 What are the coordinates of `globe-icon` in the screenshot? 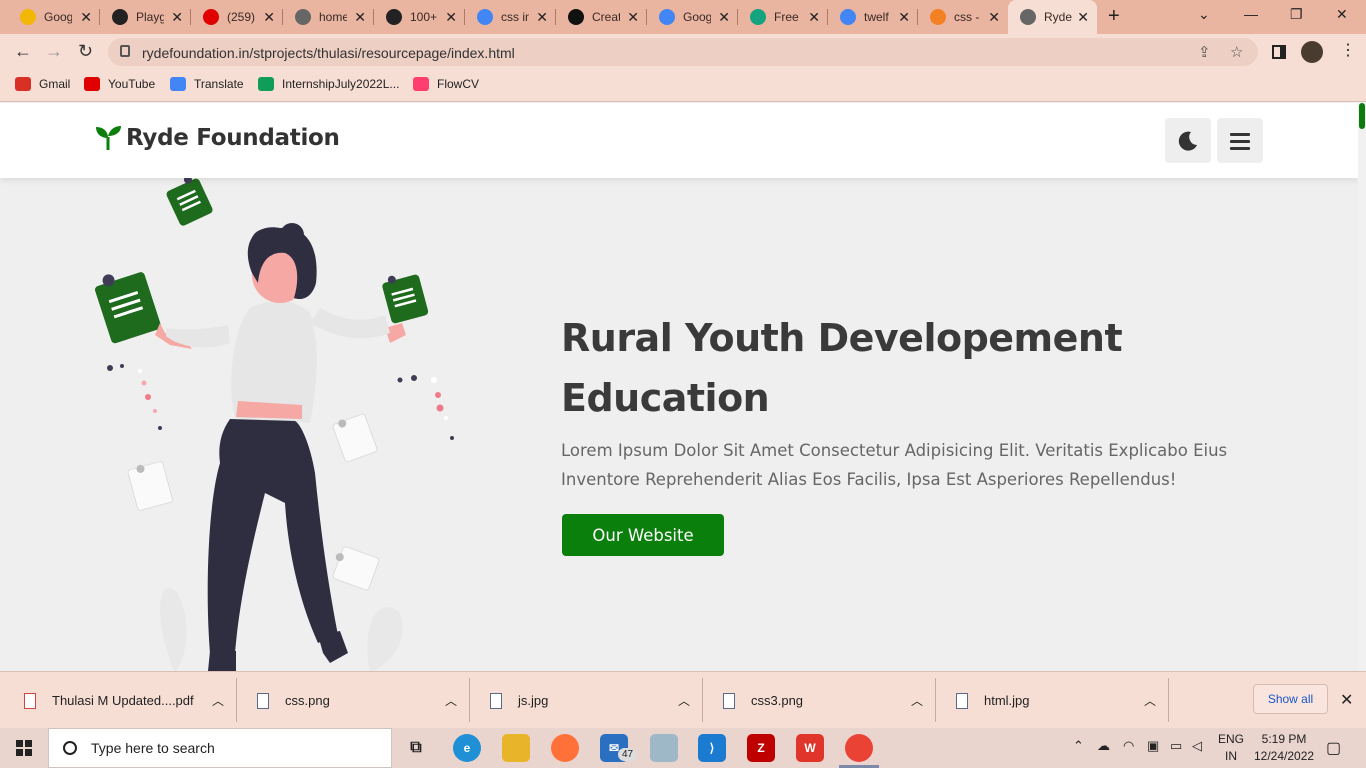 It's located at (303, 17).